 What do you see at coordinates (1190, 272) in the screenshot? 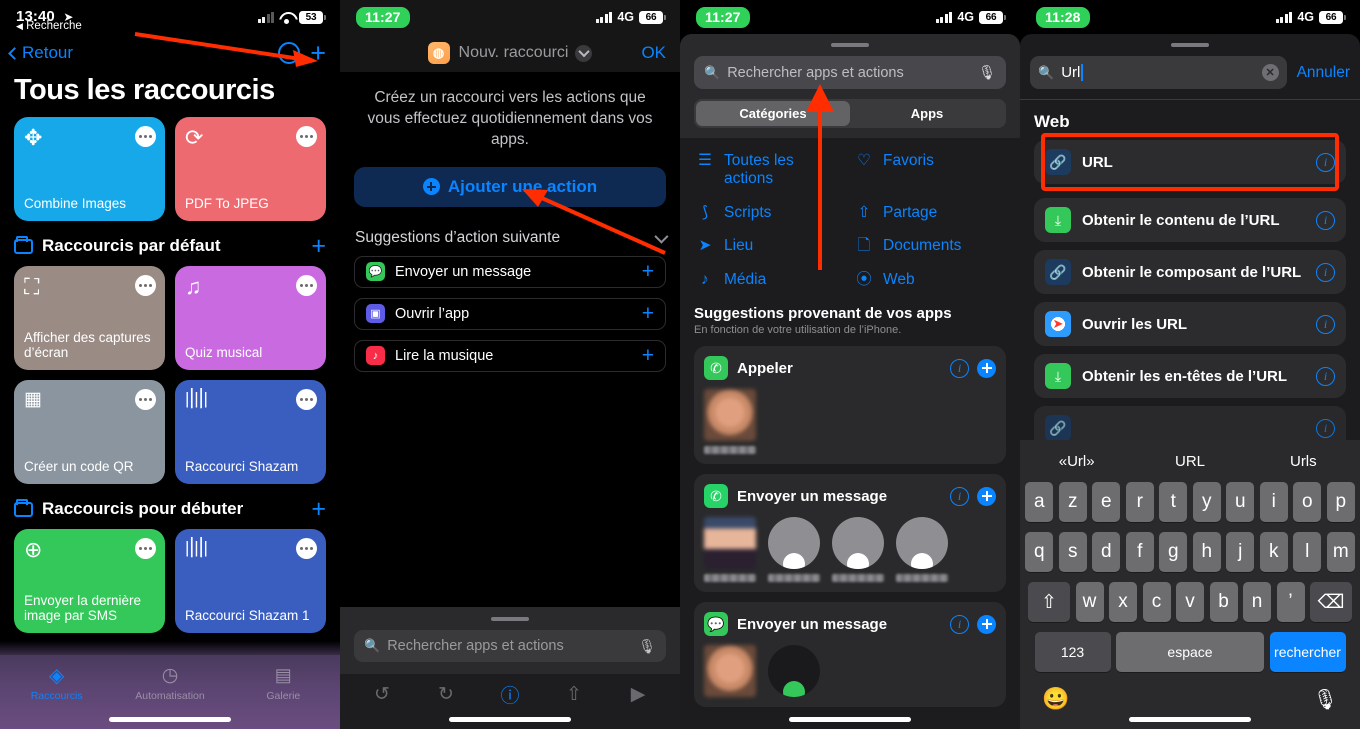
I see `result-row: 🔗 Obtenir le composant de l’URL i` at bounding box center [1190, 272].